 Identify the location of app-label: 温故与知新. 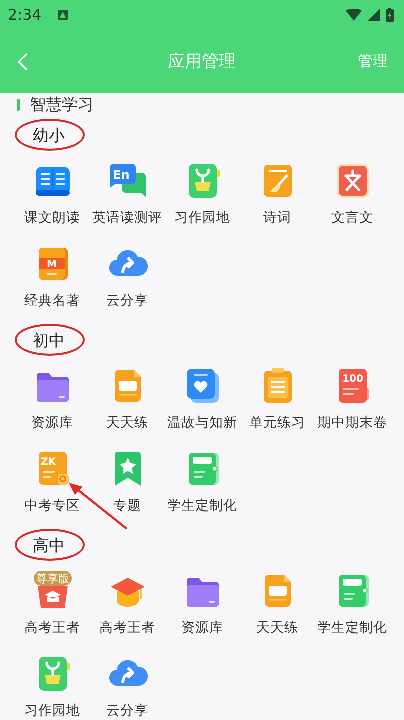
(203, 423).